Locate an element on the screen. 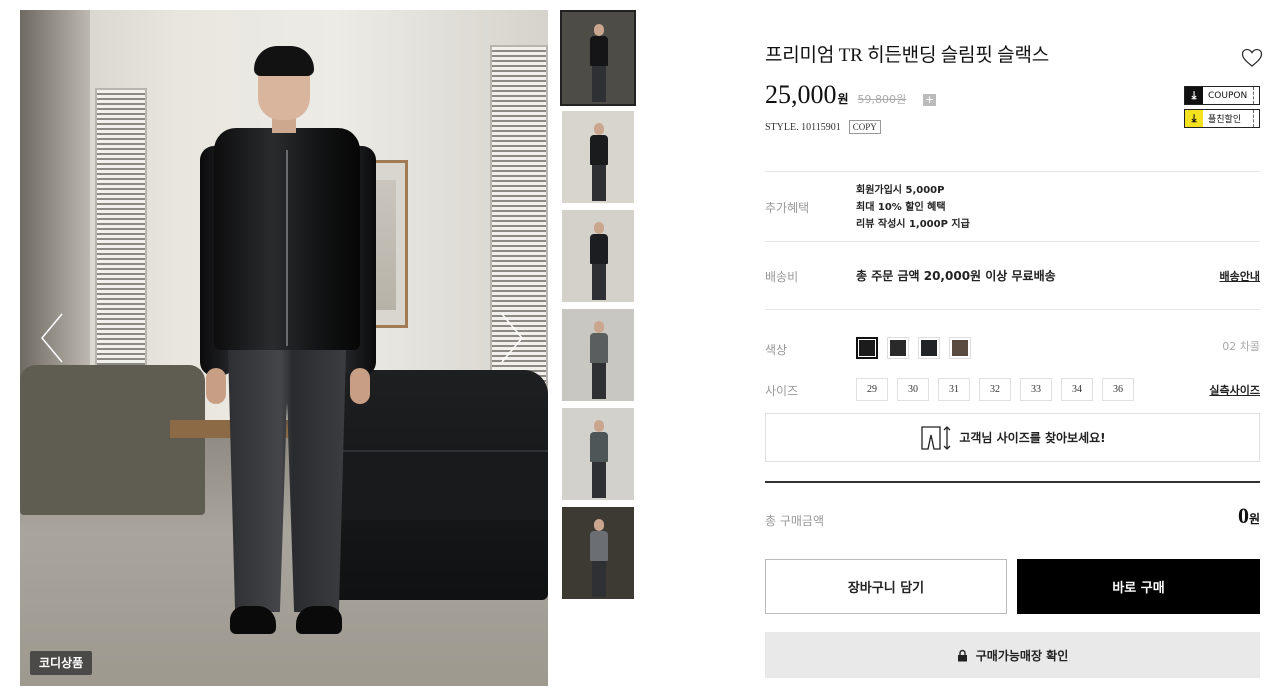  model-jacket-zip is located at coordinates (287, 248).